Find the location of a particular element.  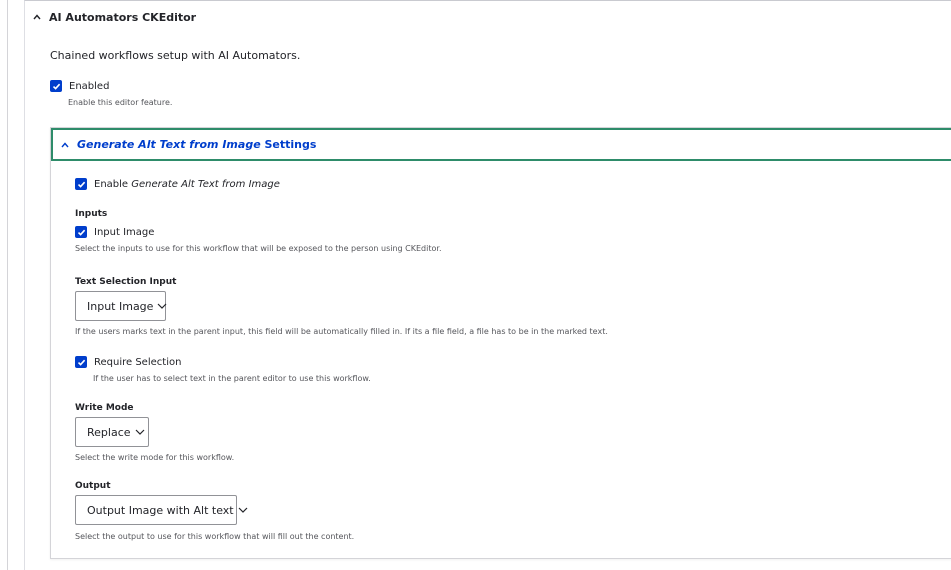

require-selection-checkbox-row: Require Selection is located at coordinates (128, 362).